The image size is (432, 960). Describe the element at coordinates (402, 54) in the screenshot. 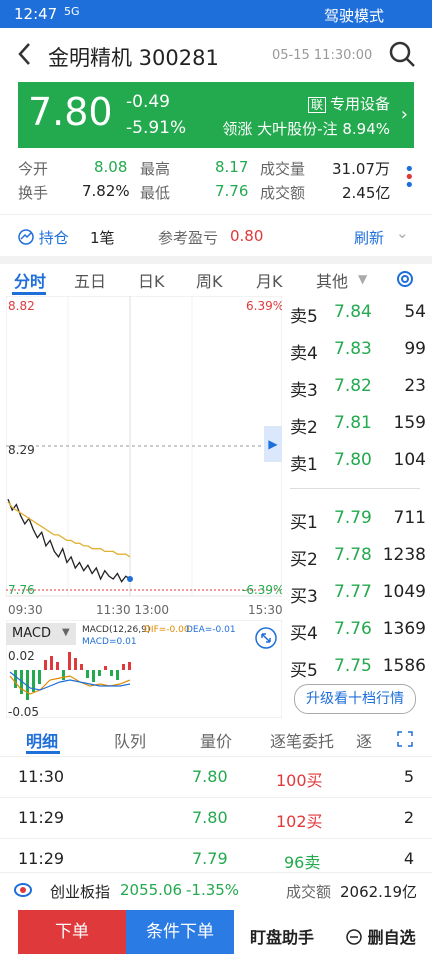

I see `search-icon` at that location.